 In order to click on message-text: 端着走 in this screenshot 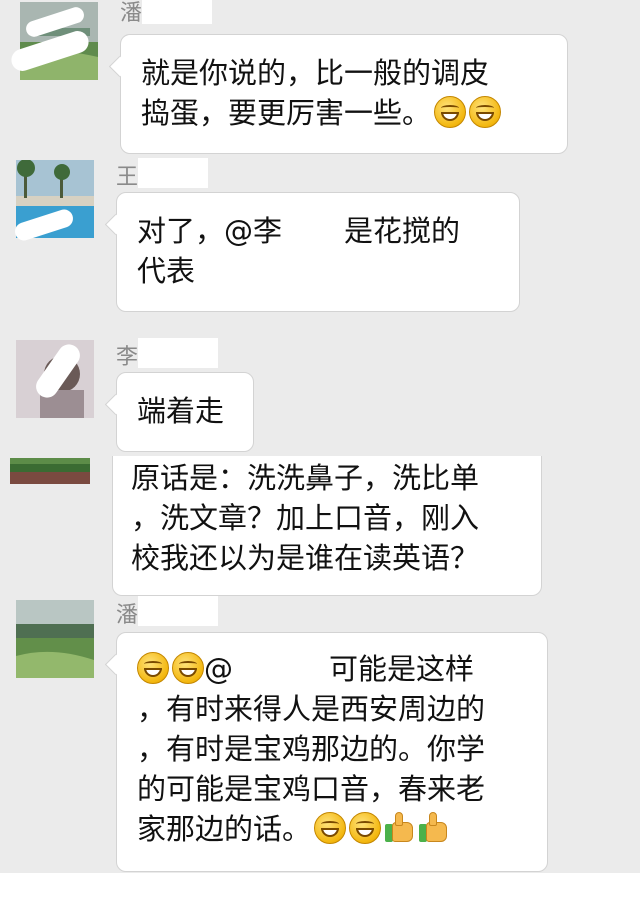, I will do `click(181, 411)`.